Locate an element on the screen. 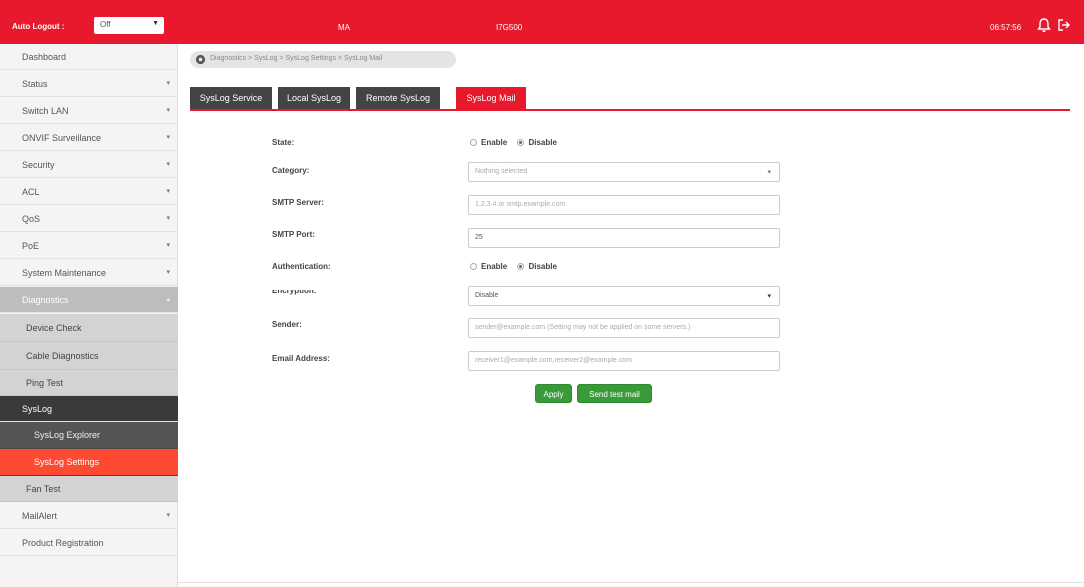 The image size is (1084, 587). sidebar-item-cable-diagnostics: Cable Diagnostics is located at coordinates (89, 356).